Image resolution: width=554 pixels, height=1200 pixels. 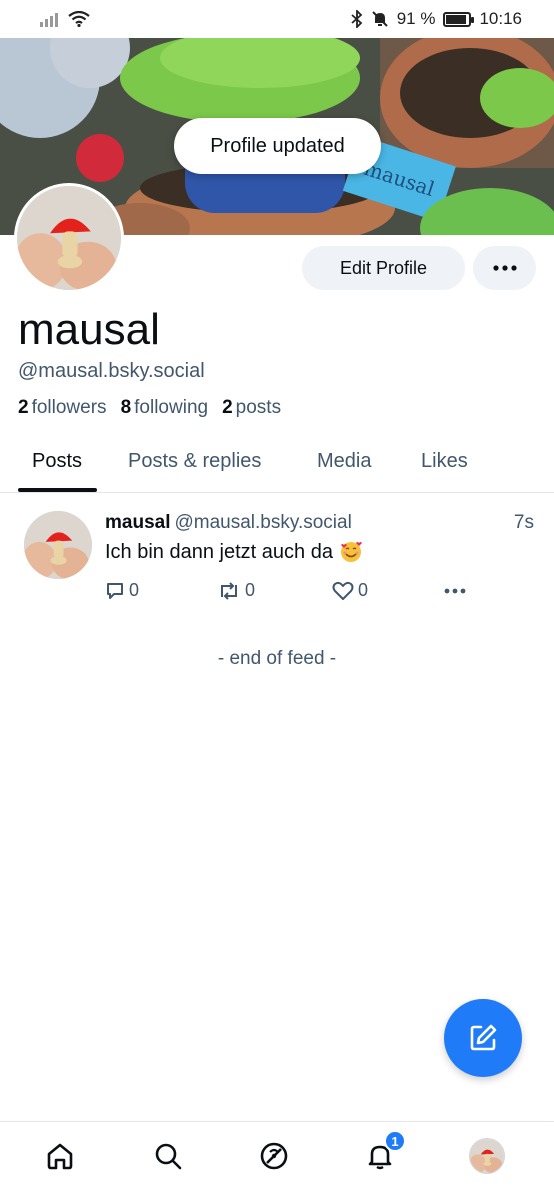 I want to click on profile-avatar, so click(x=69, y=238).